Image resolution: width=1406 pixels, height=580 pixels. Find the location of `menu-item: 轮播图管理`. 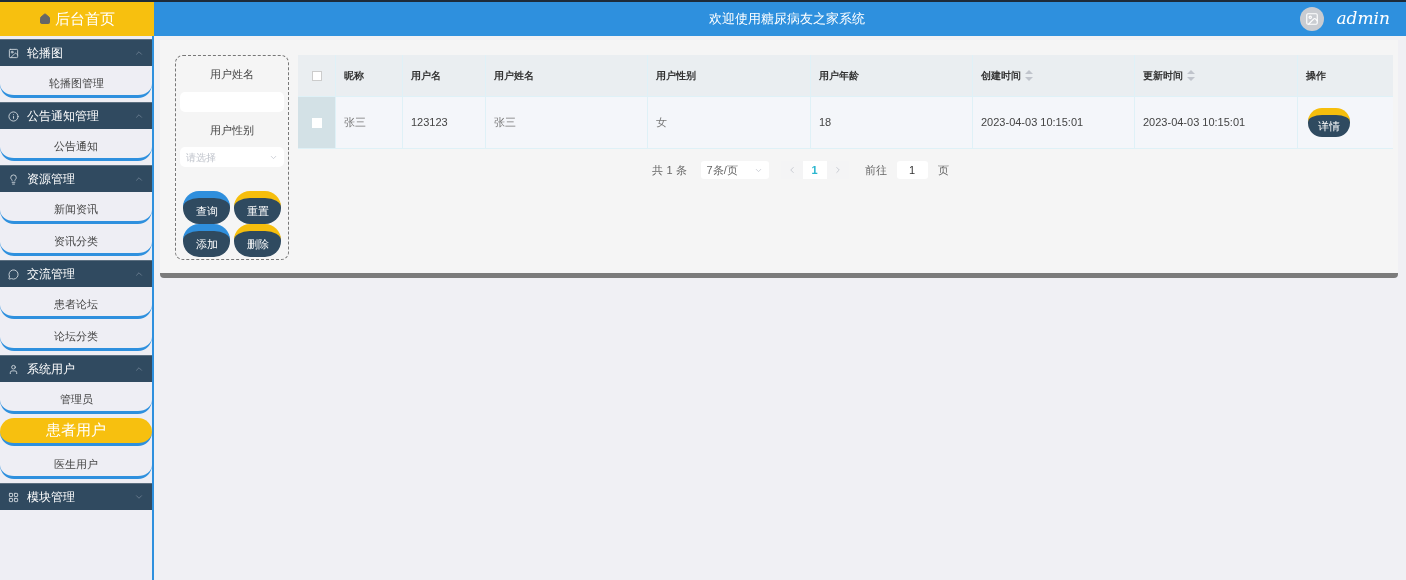

menu-item: 轮播图管理 is located at coordinates (76, 82).